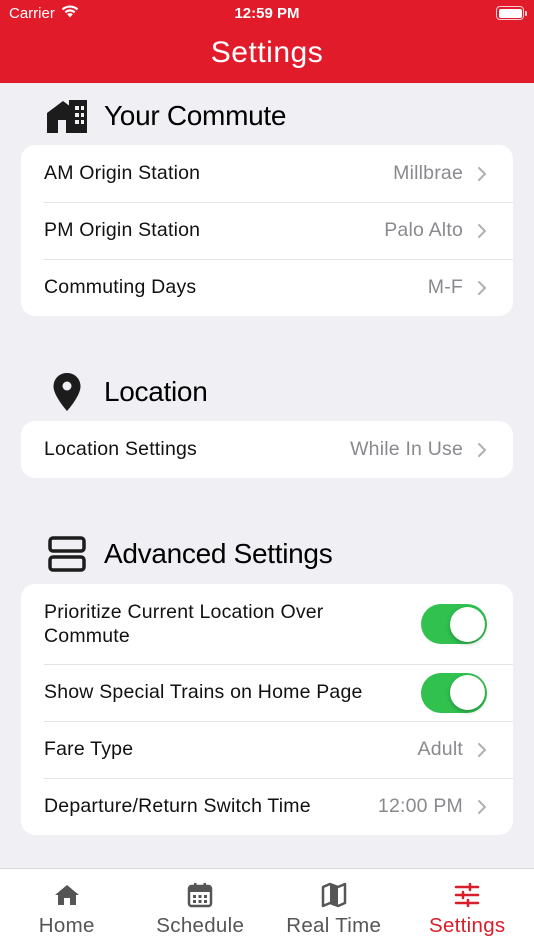 This screenshot has width=534, height=950. Describe the element at coordinates (203, 692) in the screenshot. I see `row-label: Show Special Trains on Home Page` at that location.